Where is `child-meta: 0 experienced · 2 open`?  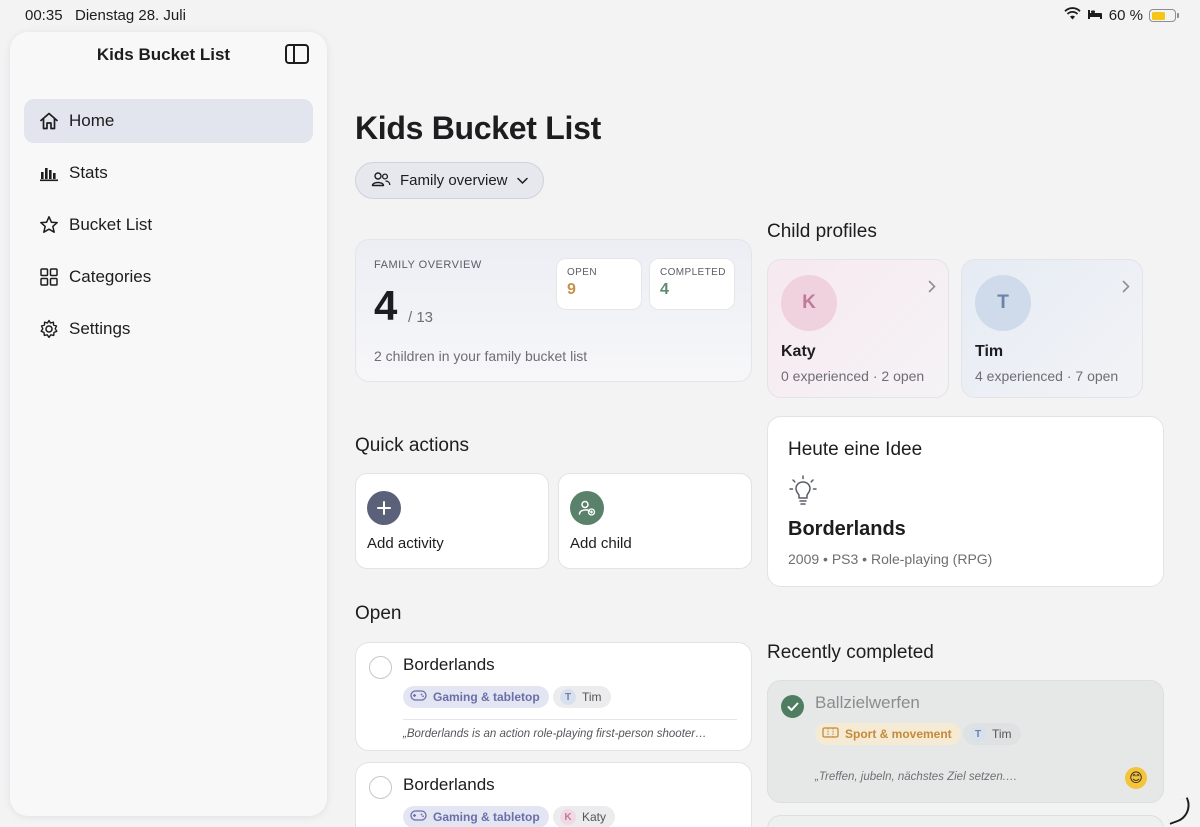 child-meta: 0 experienced · 2 open is located at coordinates (853, 376).